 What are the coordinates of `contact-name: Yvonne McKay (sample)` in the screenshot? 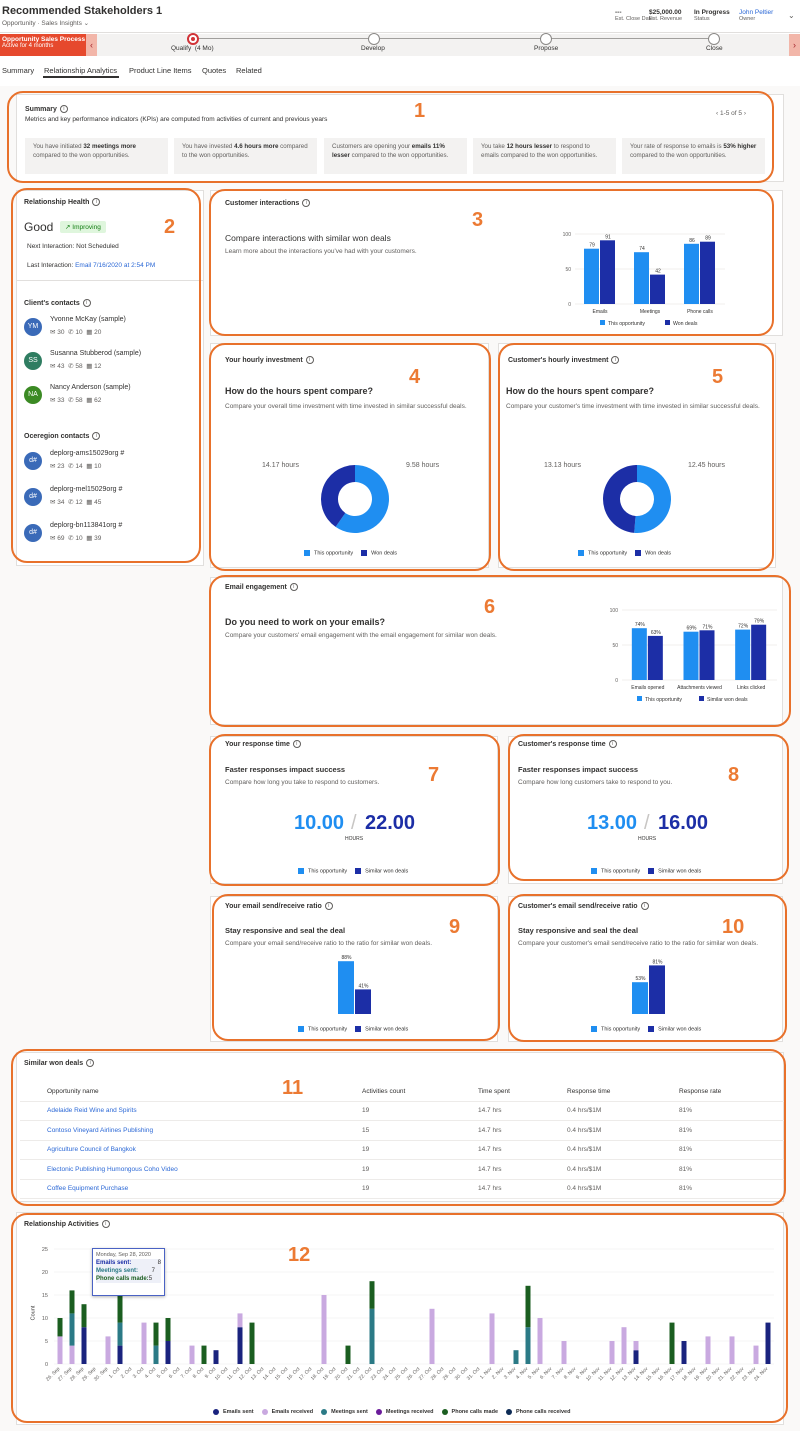 It's located at (88, 319).